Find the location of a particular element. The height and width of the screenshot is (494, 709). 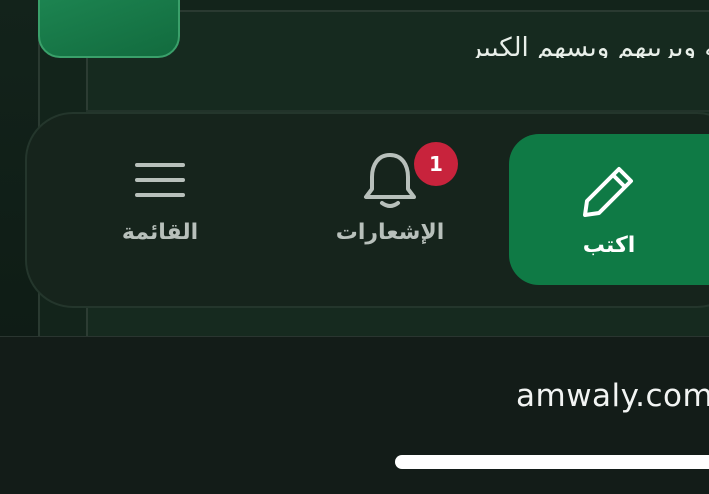

pencil-icon is located at coordinates (609, 191).